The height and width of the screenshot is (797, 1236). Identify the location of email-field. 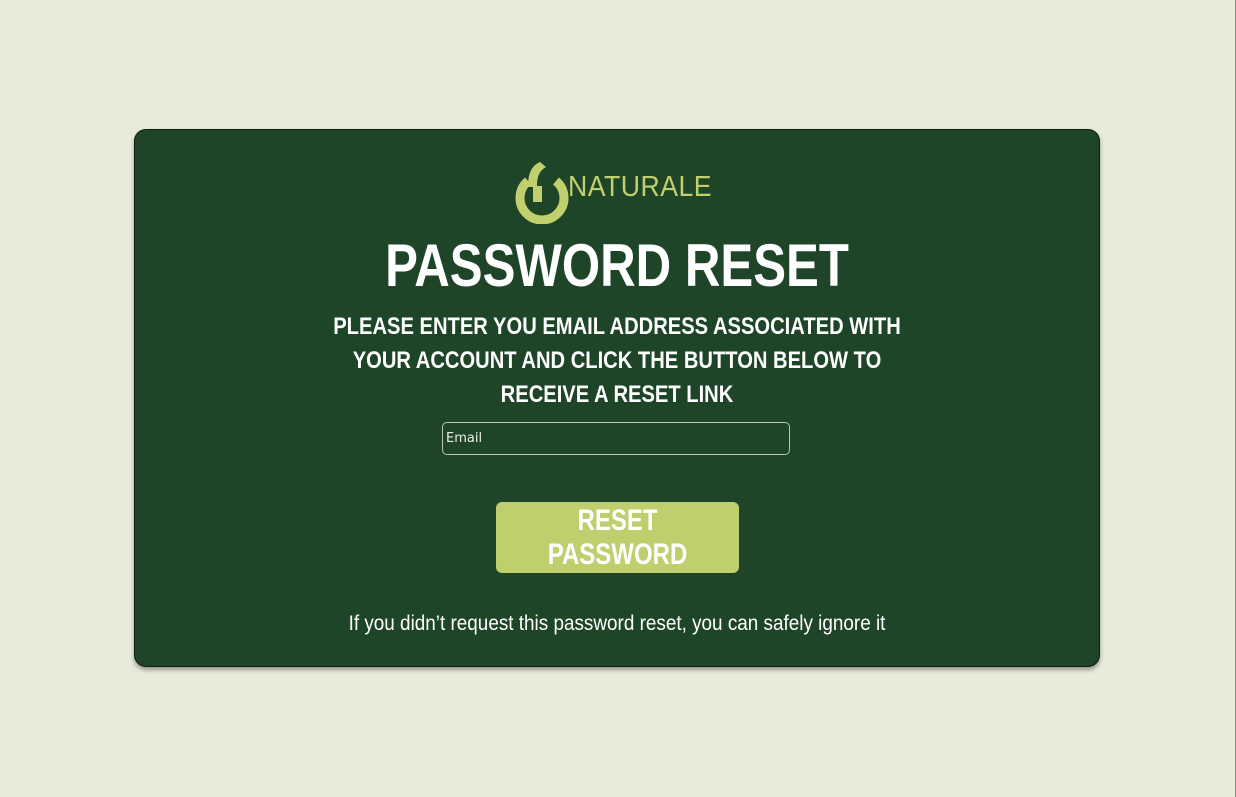
(616, 438).